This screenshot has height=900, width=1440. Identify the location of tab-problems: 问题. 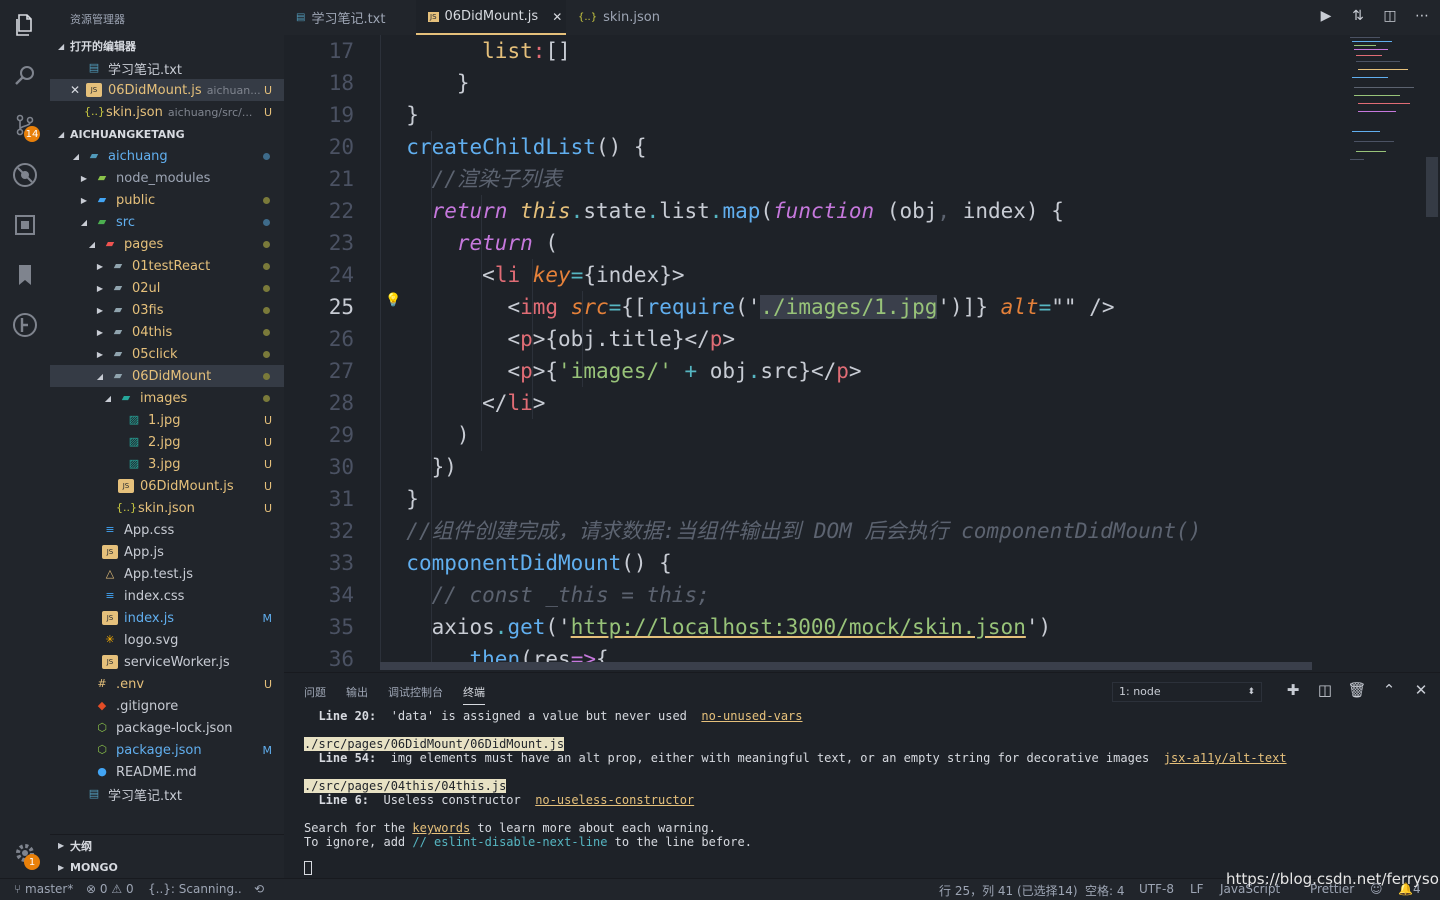
(315, 692).